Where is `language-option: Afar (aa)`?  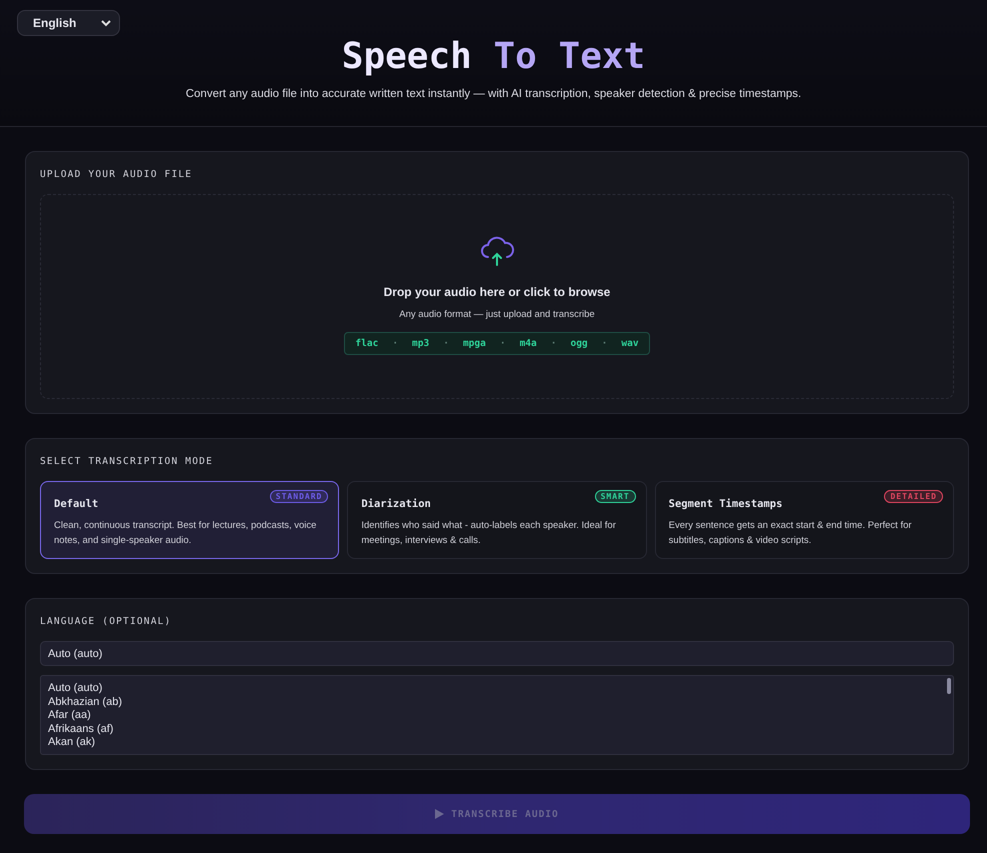
language-option: Afar (aa) is located at coordinates (497, 715).